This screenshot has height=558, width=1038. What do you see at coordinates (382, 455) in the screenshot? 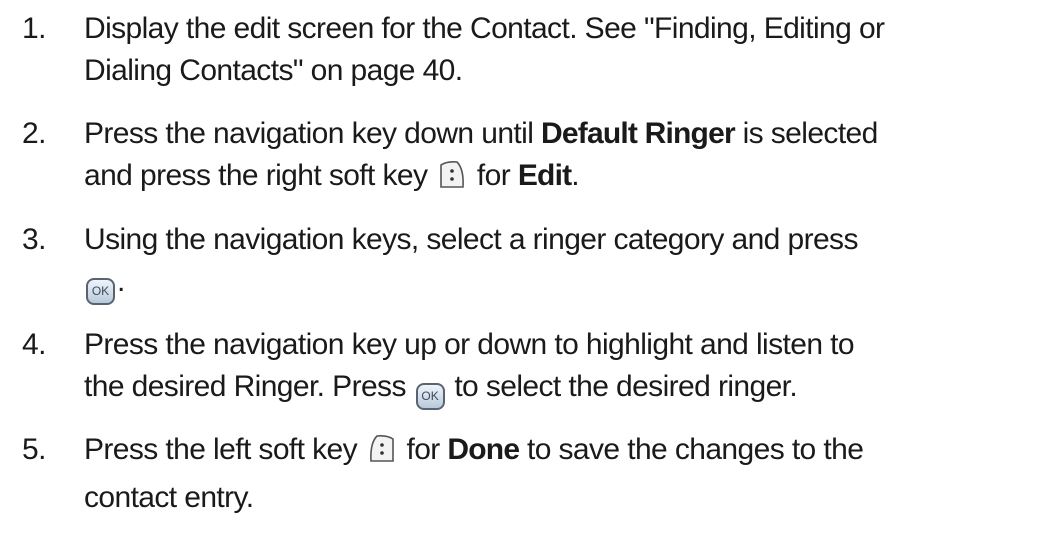
I see `left-soft-key-icon` at bounding box center [382, 455].